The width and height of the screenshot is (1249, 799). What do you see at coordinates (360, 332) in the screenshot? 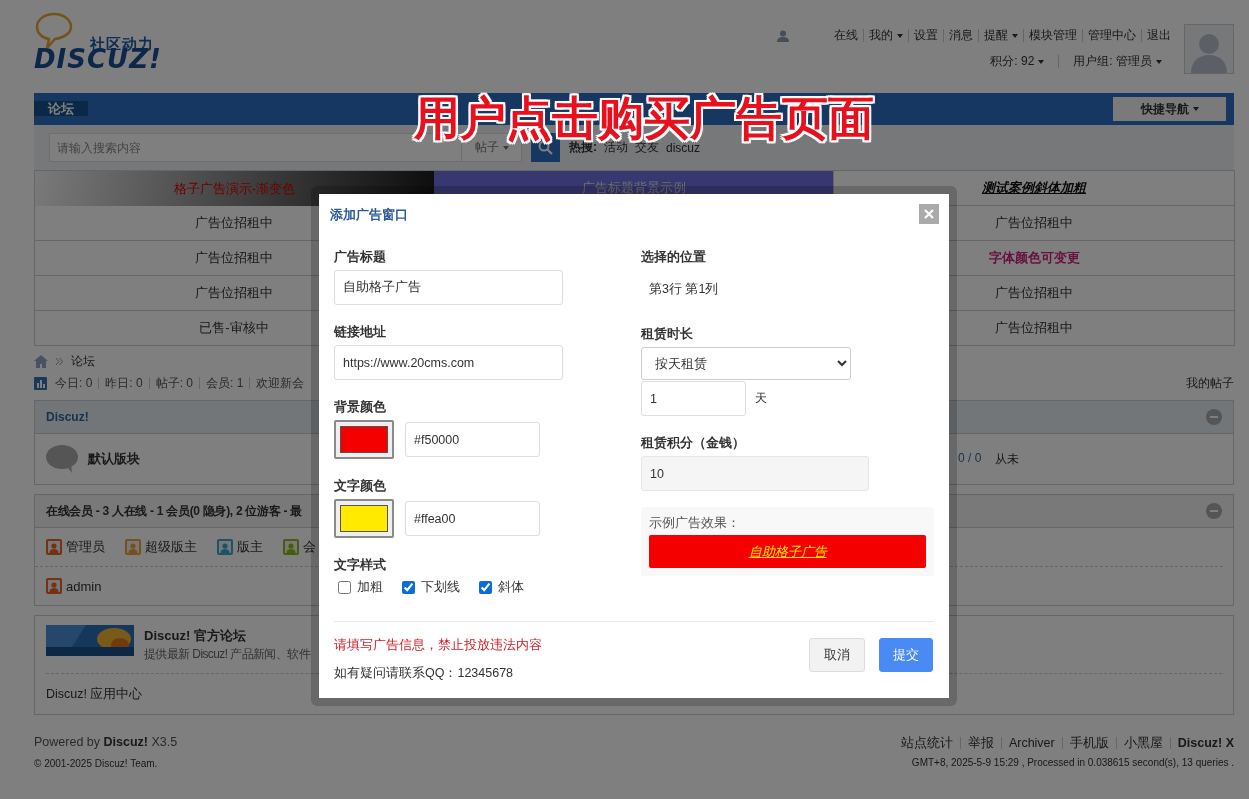
I see `field-label: 链接地址` at bounding box center [360, 332].